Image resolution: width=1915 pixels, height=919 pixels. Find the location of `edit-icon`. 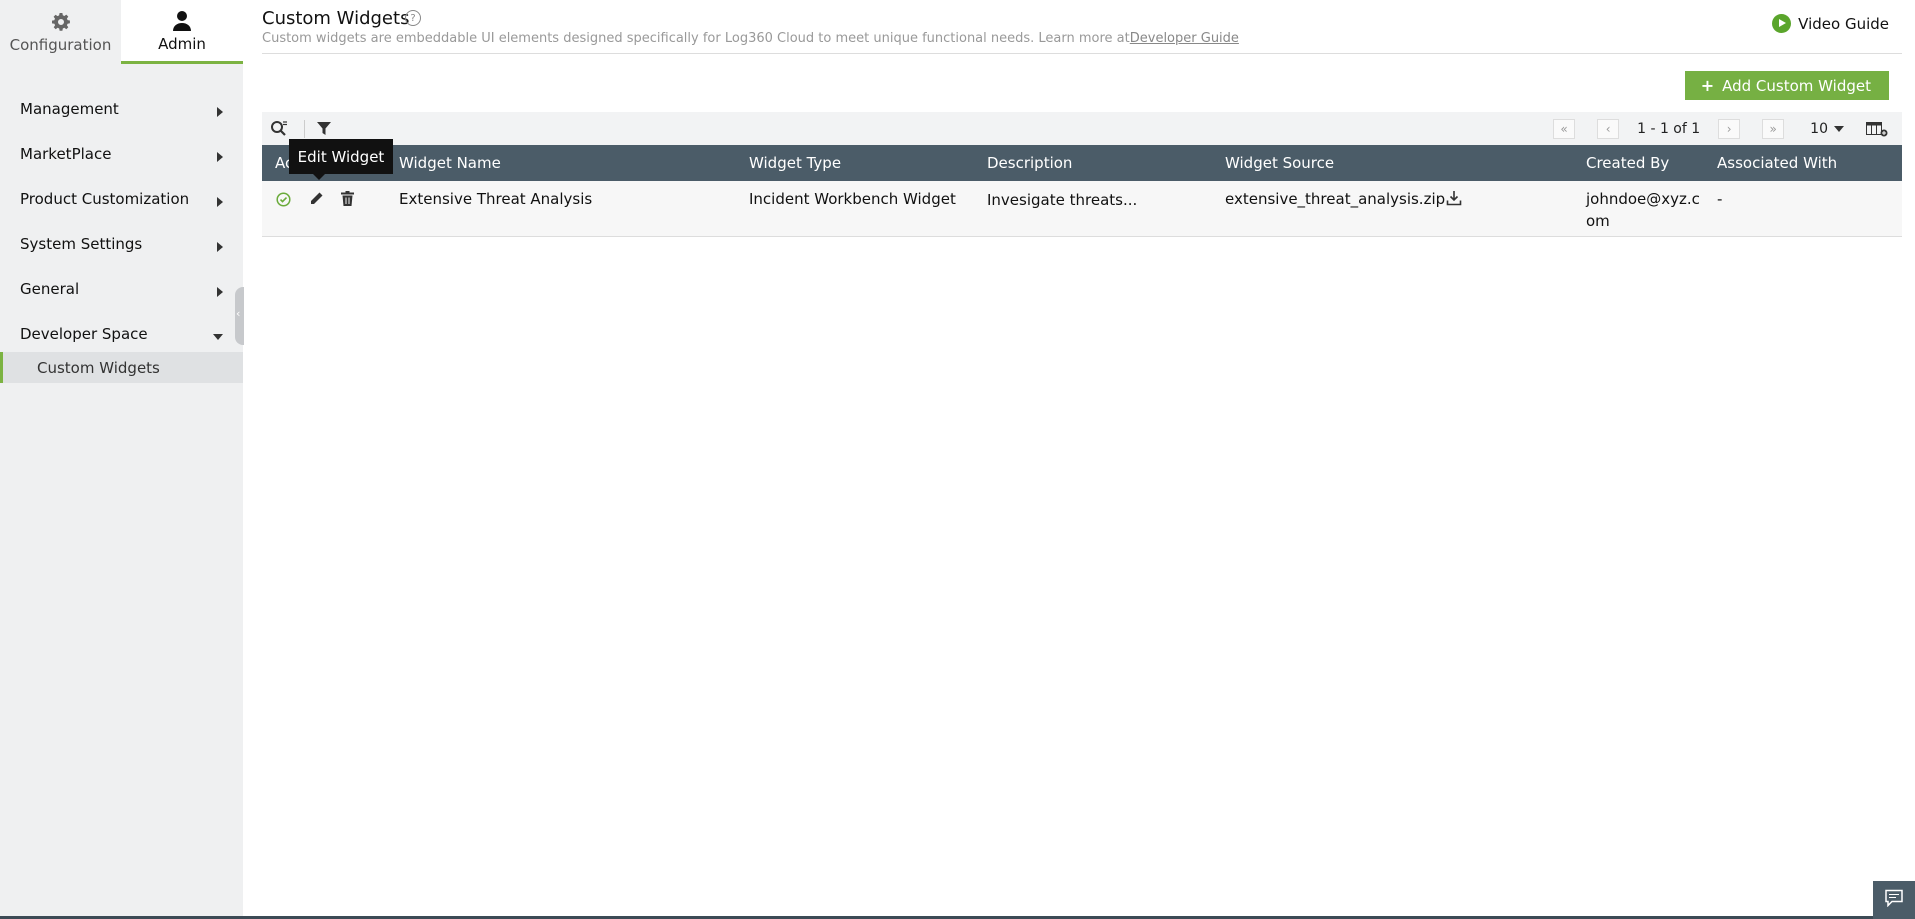

edit-icon is located at coordinates (316, 201).